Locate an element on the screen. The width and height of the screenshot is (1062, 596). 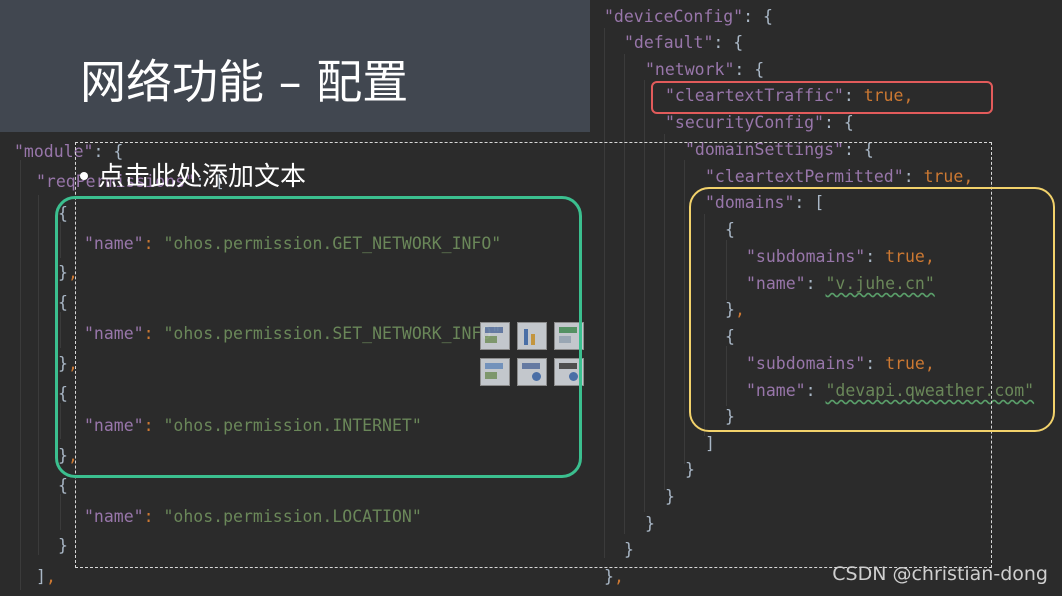
code-line: "securityConfig": { is located at coordinates (759, 122).